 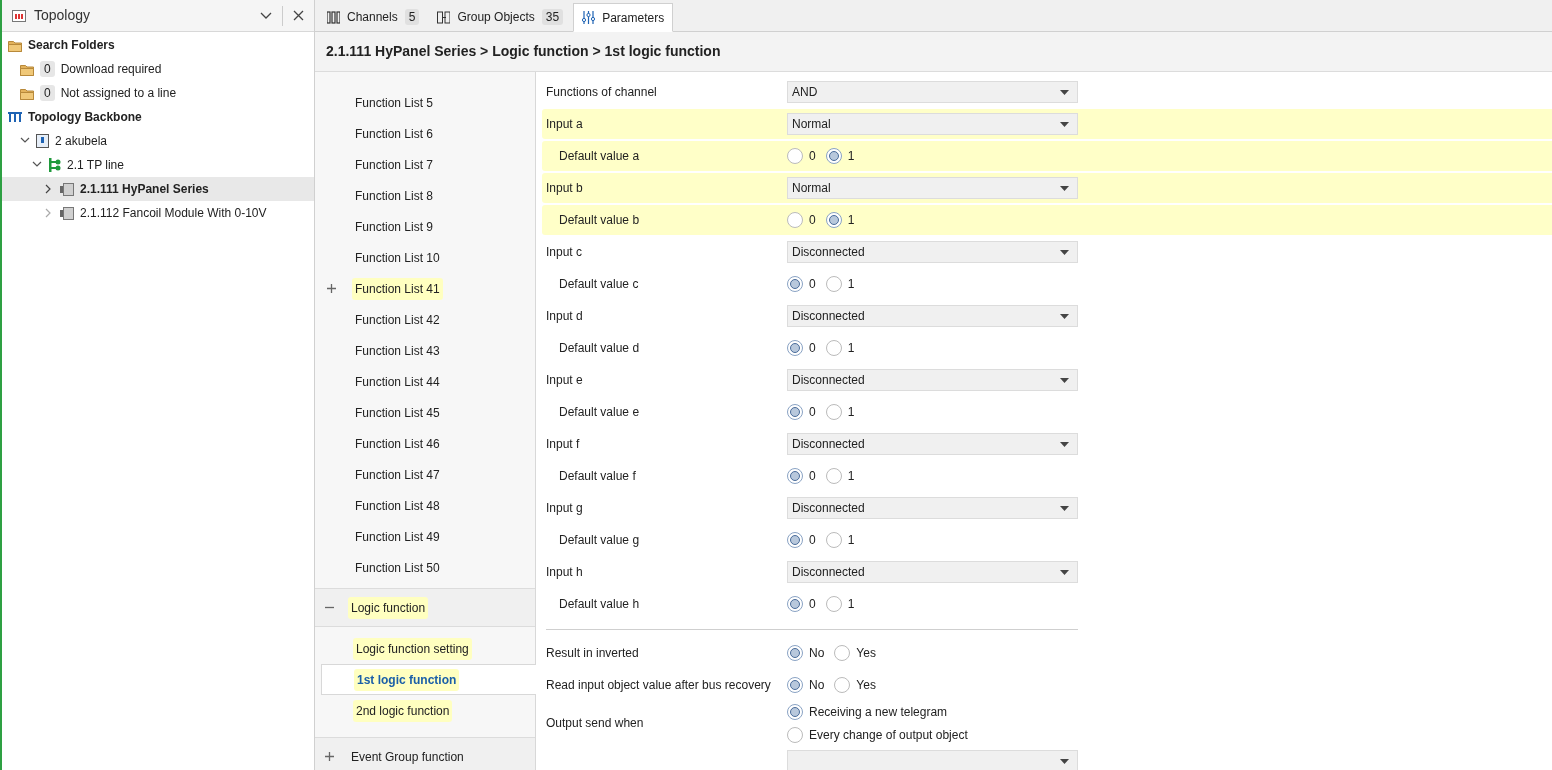 I want to click on nav-item: Function List 49, so click(x=397, y=536).